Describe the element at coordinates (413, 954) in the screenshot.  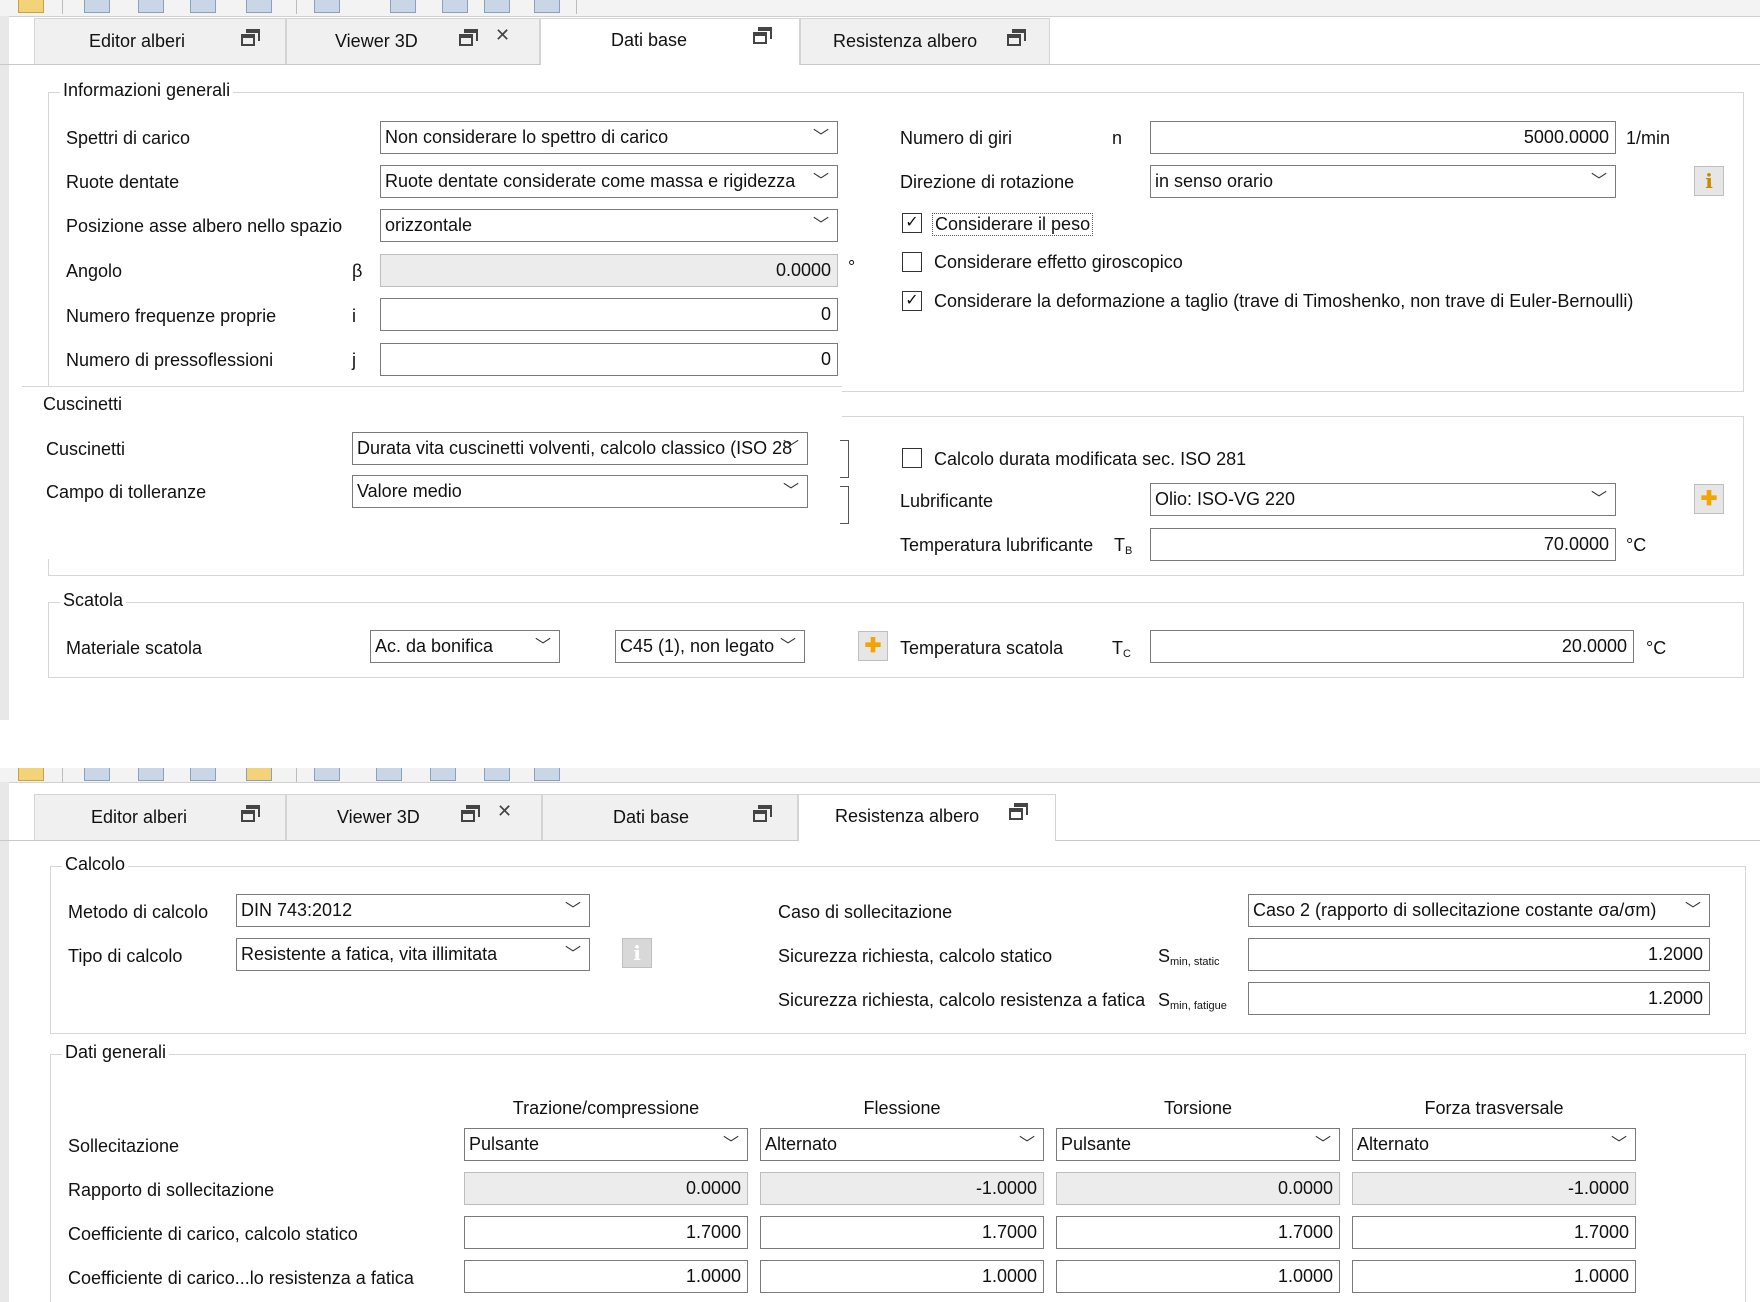
I see `tipo-select: Resistente a fatica, vita illimitata ﹀` at that location.